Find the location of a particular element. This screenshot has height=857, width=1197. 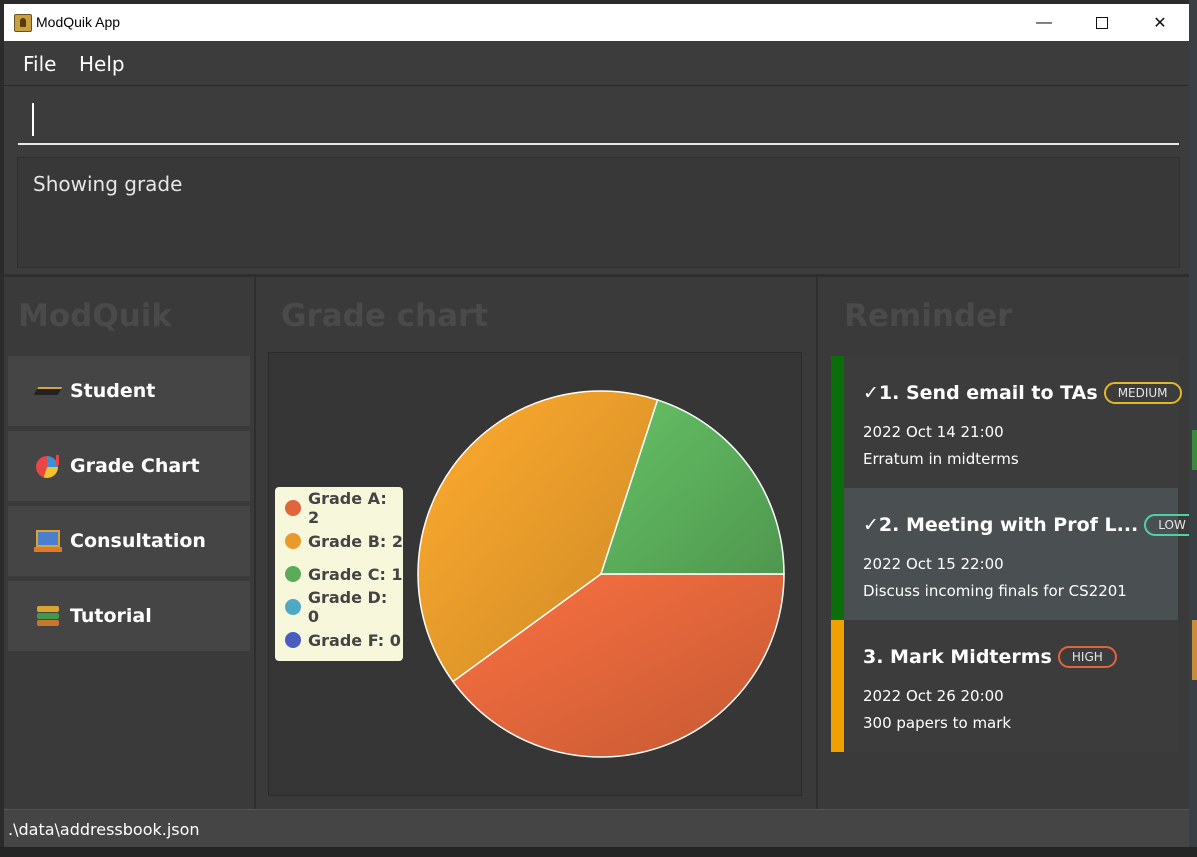

nav-item-tutorial: Tutorial is located at coordinates (129, 616).